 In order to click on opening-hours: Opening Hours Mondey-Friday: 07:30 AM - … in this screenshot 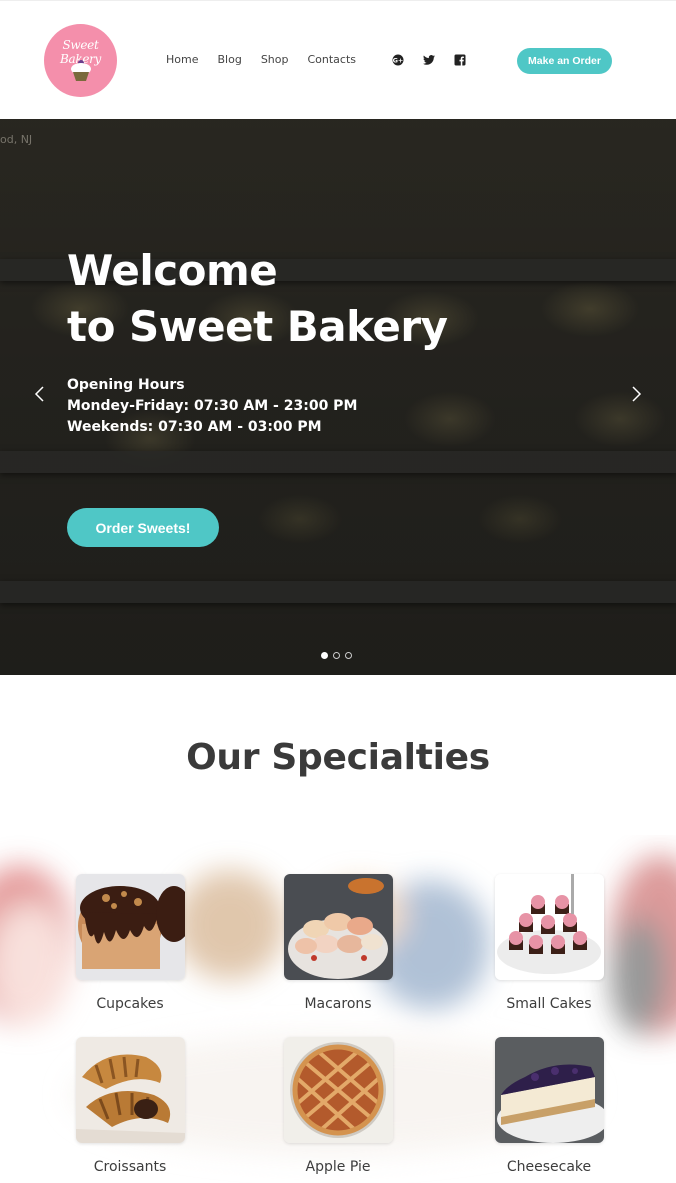, I will do `click(212, 406)`.